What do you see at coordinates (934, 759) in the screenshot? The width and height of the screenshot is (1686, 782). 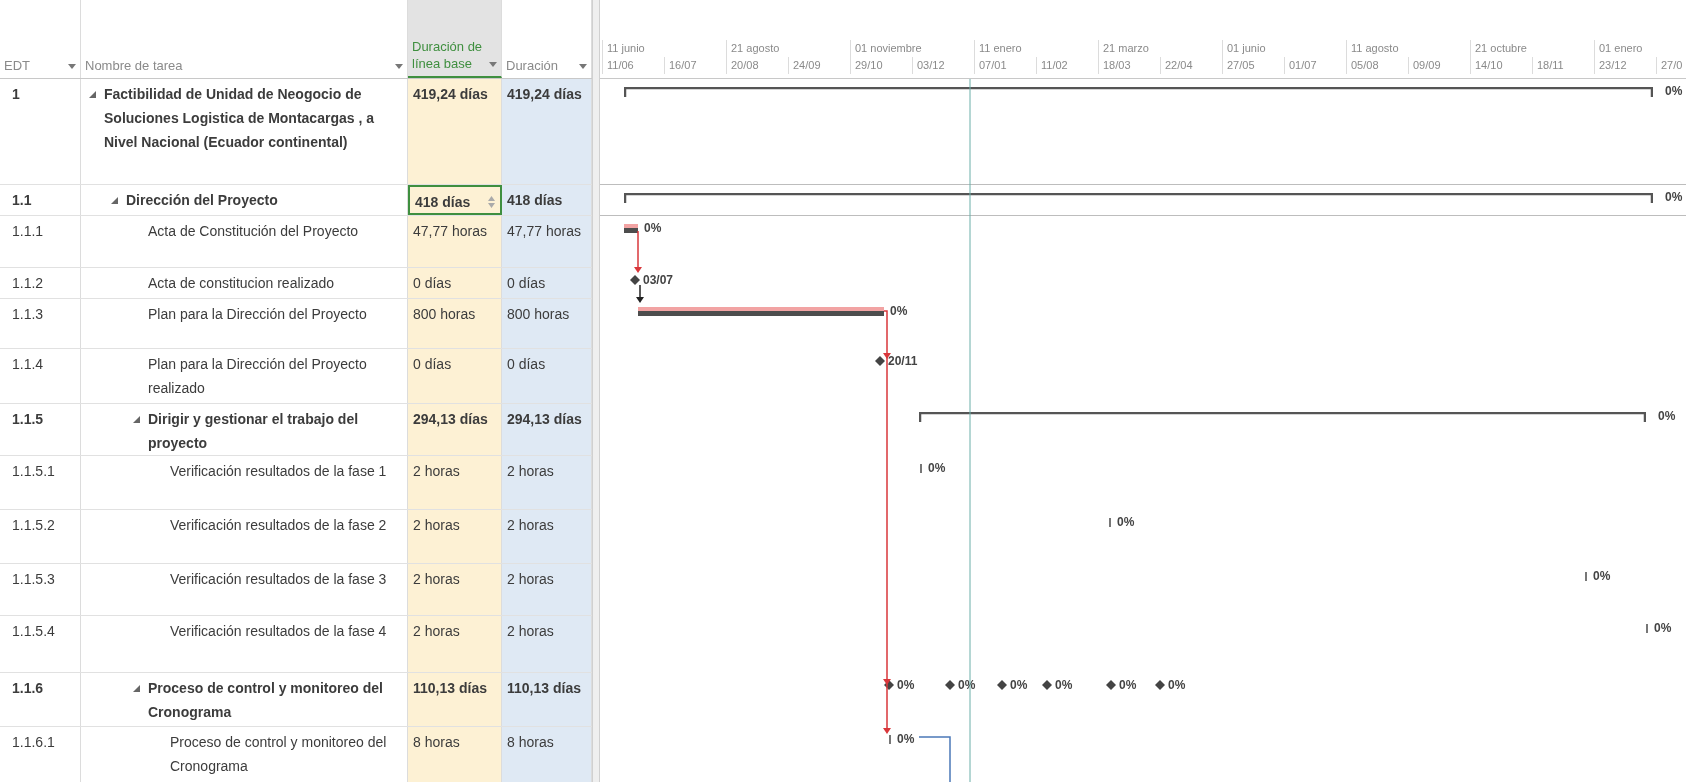 I see `dependency-line` at bounding box center [934, 759].